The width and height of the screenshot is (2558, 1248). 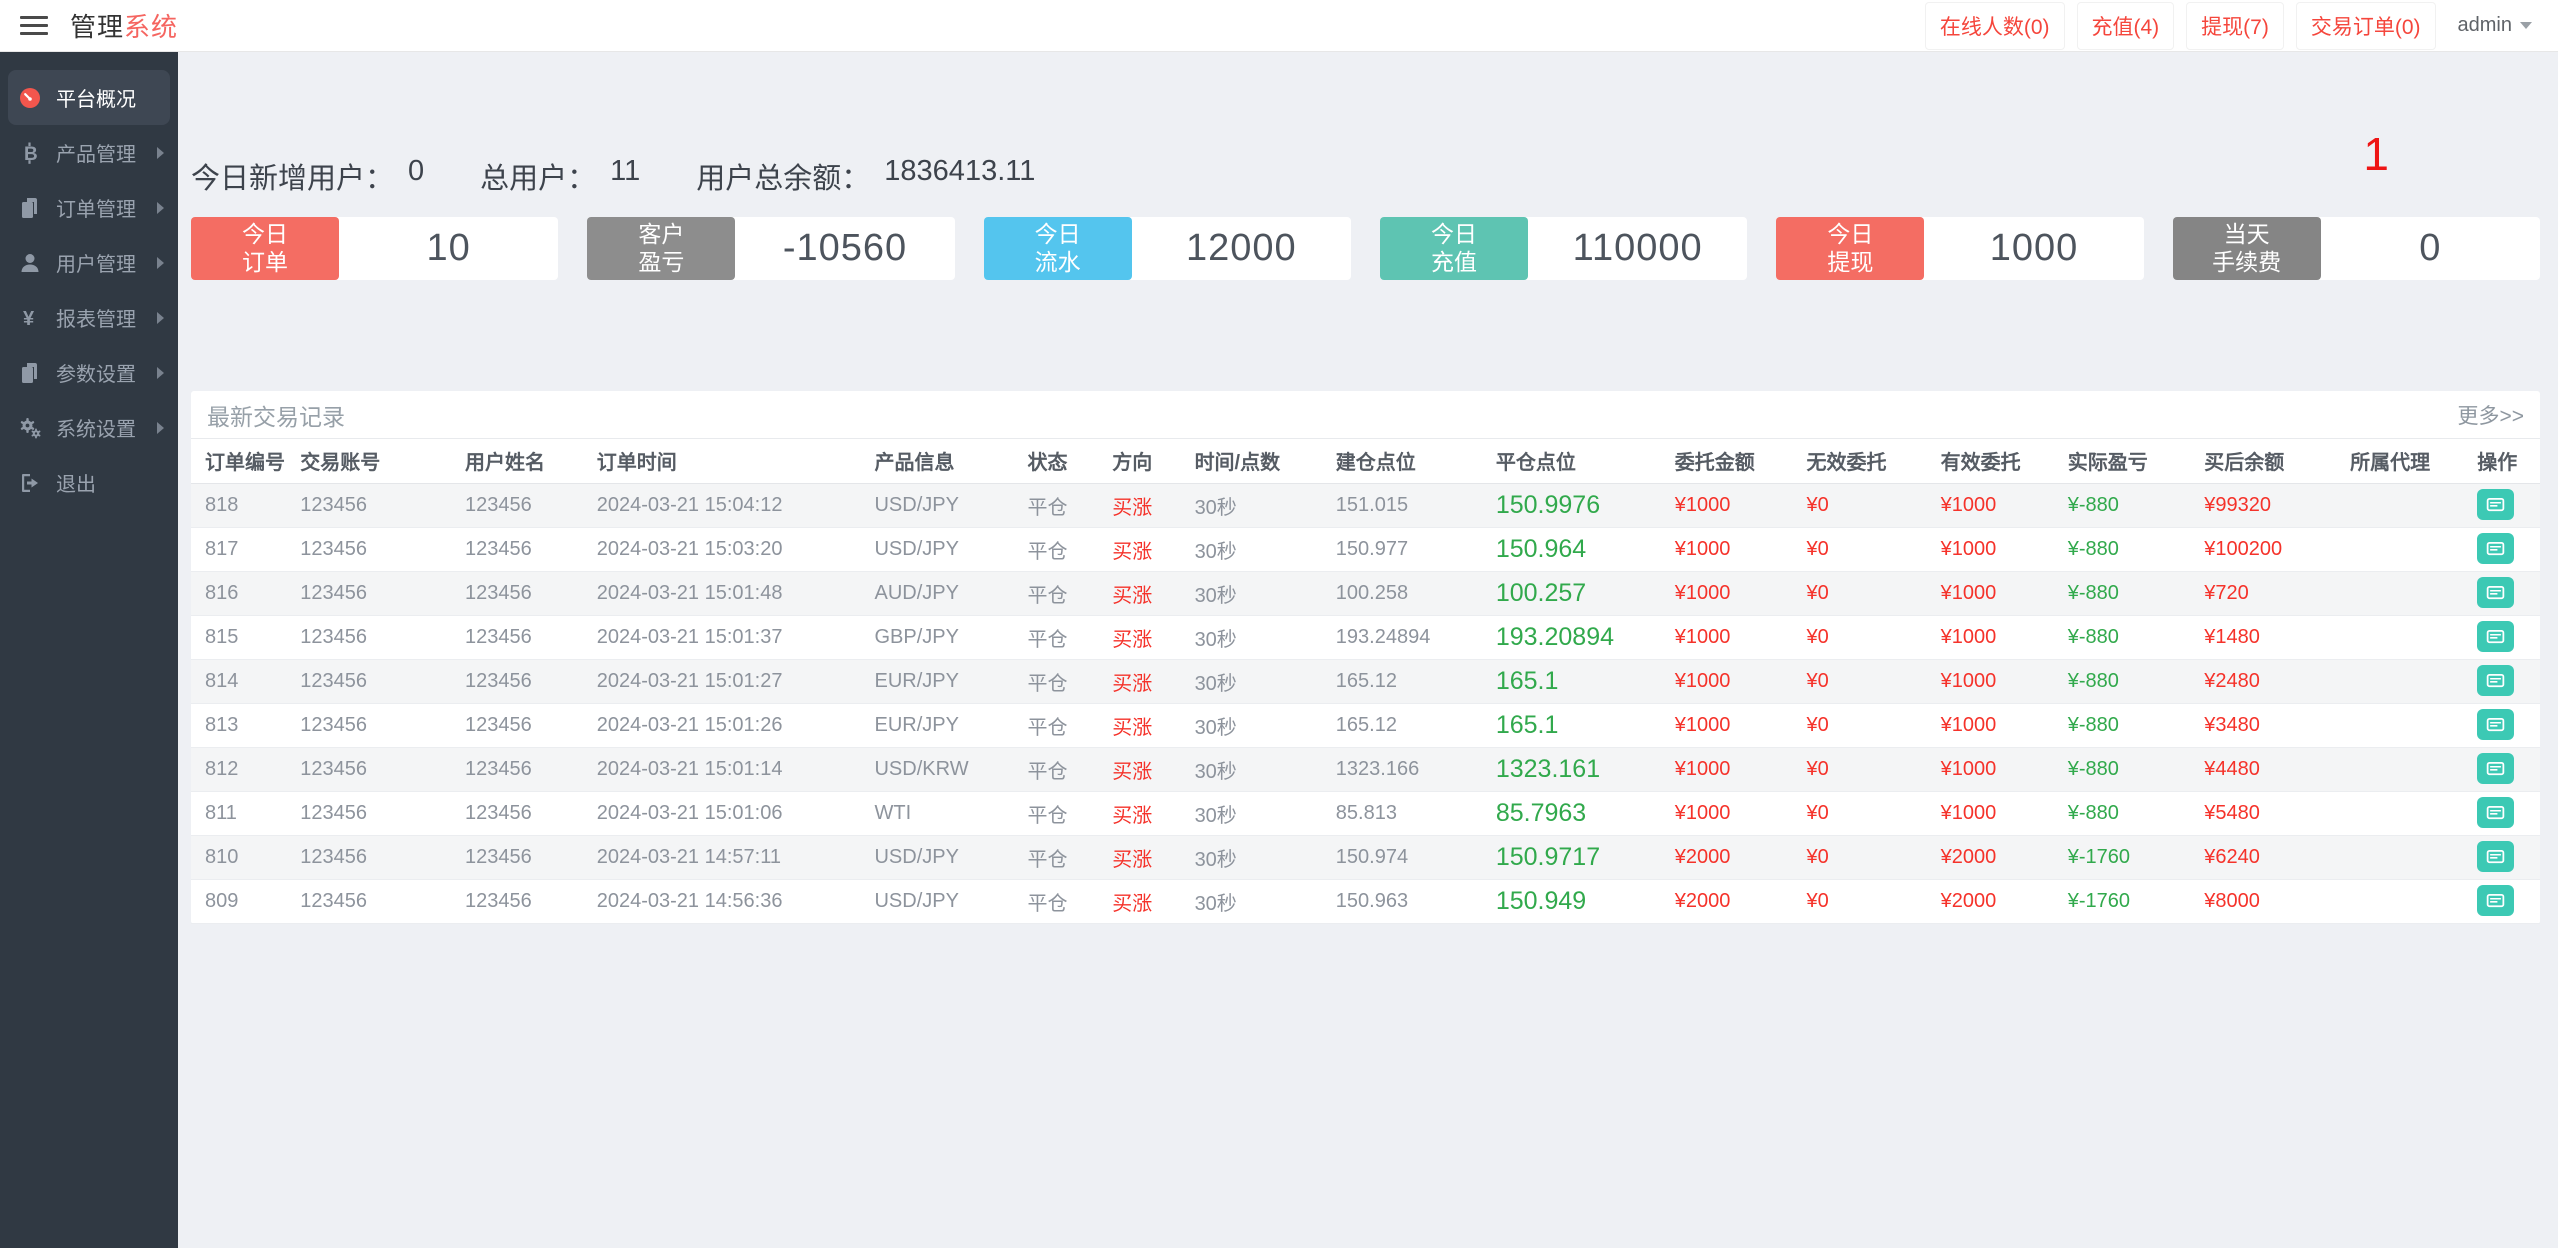 I want to click on stat-value: 11, so click(x=625, y=171).